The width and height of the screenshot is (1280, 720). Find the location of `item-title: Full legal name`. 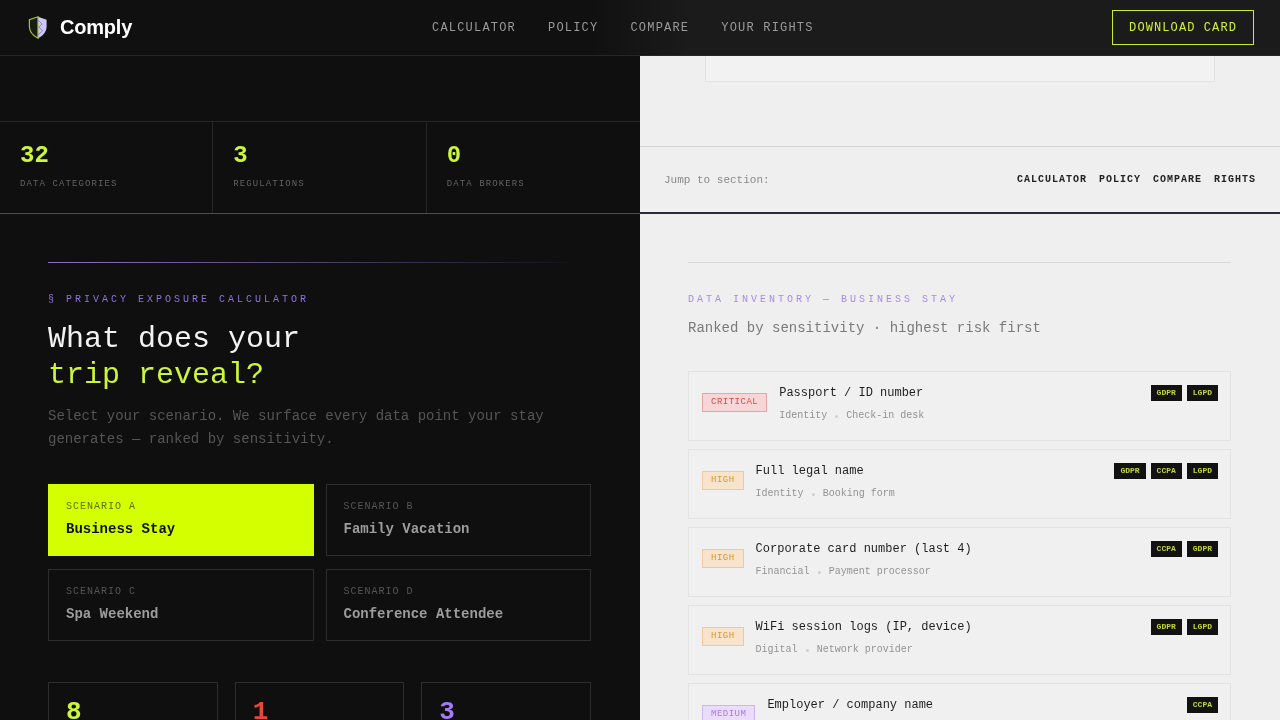

item-title: Full legal name is located at coordinates (809, 471).